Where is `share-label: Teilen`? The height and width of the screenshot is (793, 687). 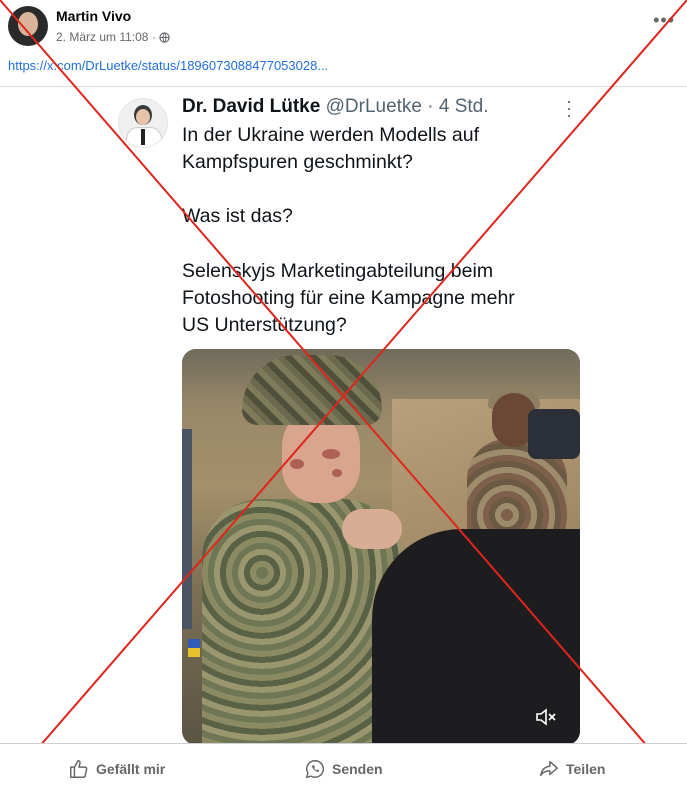
share-label: Teilen is located at coordinates (586, 768).